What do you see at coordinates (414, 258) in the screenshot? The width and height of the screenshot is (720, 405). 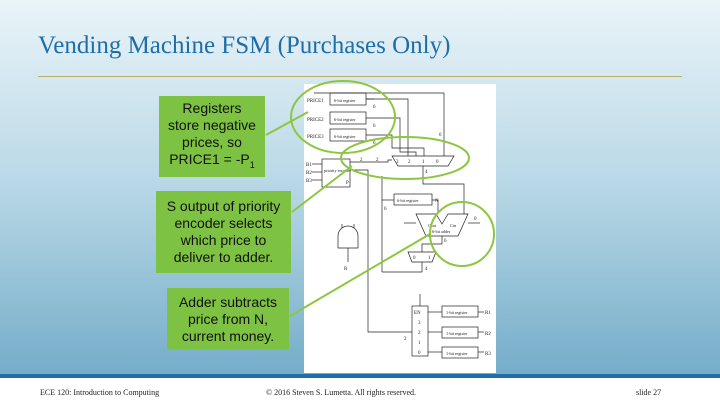 I see `mux2-in-0: 0` at bounding box center [414, 258].